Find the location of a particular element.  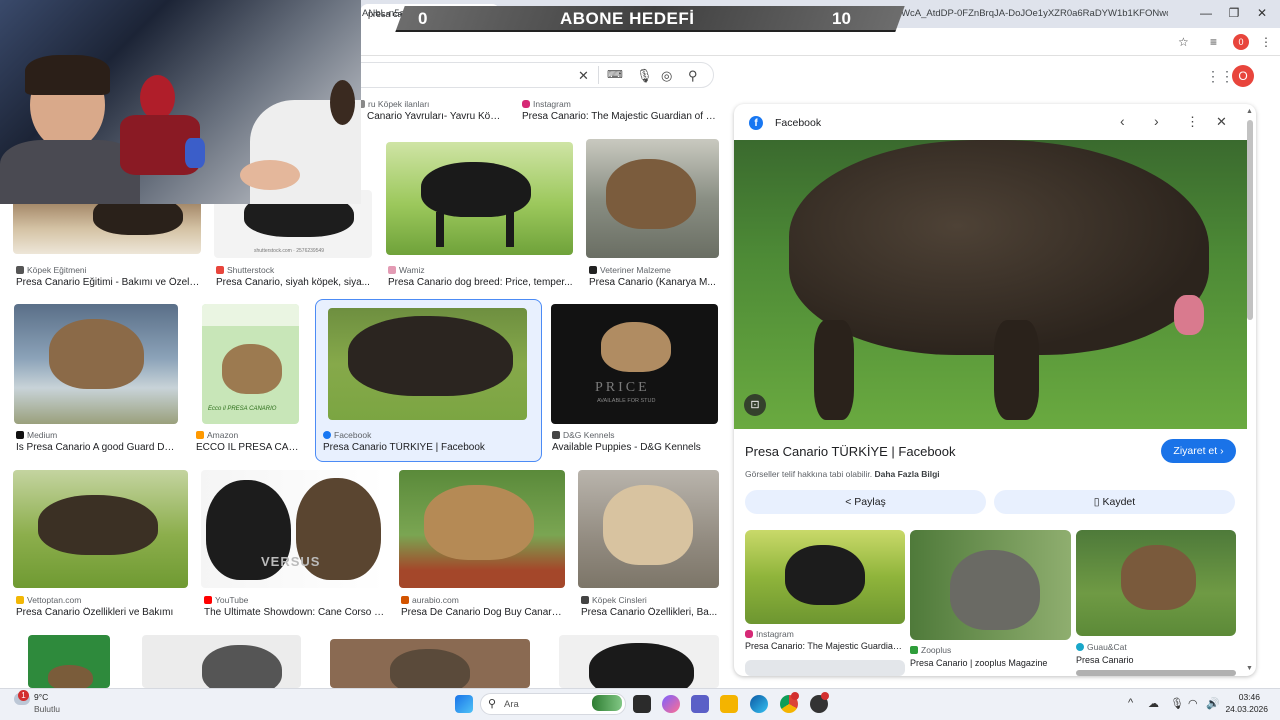

result-source-label: D&G Kennels is located at coordinates (589, 435).